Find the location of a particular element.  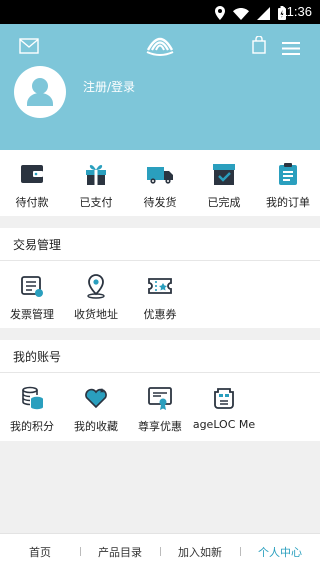

menu-icon is located at coordinates (291, 49).